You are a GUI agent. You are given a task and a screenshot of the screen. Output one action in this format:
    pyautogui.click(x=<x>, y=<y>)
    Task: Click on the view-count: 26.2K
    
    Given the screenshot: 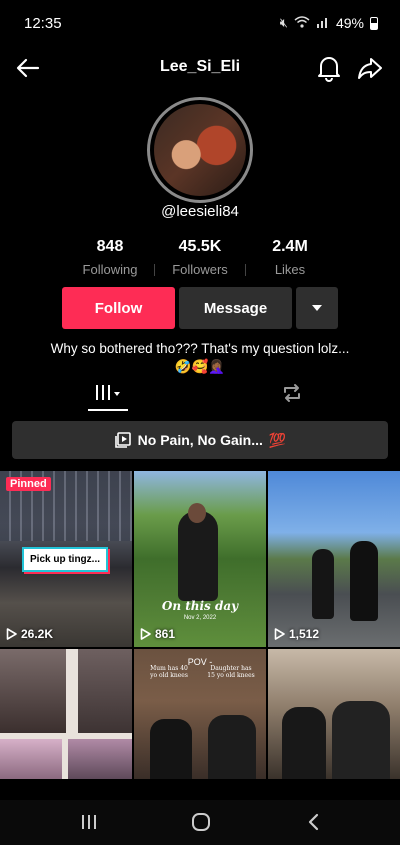 What is the action you would take?
    pyautogui.click(x=29, y=634)
    